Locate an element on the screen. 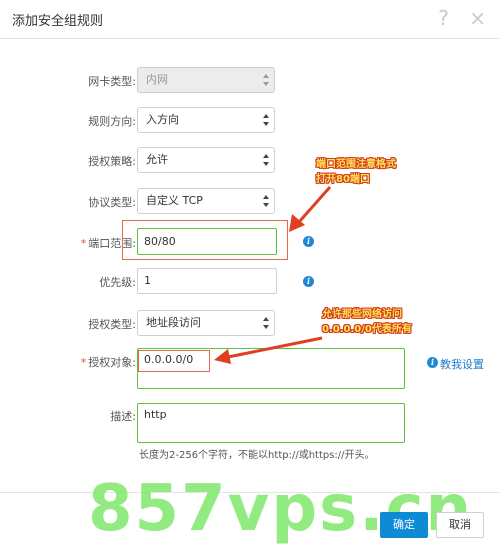 The image size is (500, 552). confirm-button: 确定 is located at coordinates (404, 525).